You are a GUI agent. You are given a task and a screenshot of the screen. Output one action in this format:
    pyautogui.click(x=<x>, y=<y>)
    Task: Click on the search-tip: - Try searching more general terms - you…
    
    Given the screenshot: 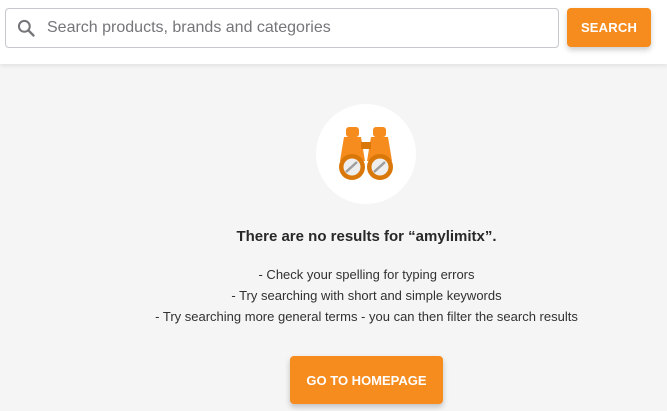 What is the action you would take?
    pyautogui.click(x=366, y=316)
    